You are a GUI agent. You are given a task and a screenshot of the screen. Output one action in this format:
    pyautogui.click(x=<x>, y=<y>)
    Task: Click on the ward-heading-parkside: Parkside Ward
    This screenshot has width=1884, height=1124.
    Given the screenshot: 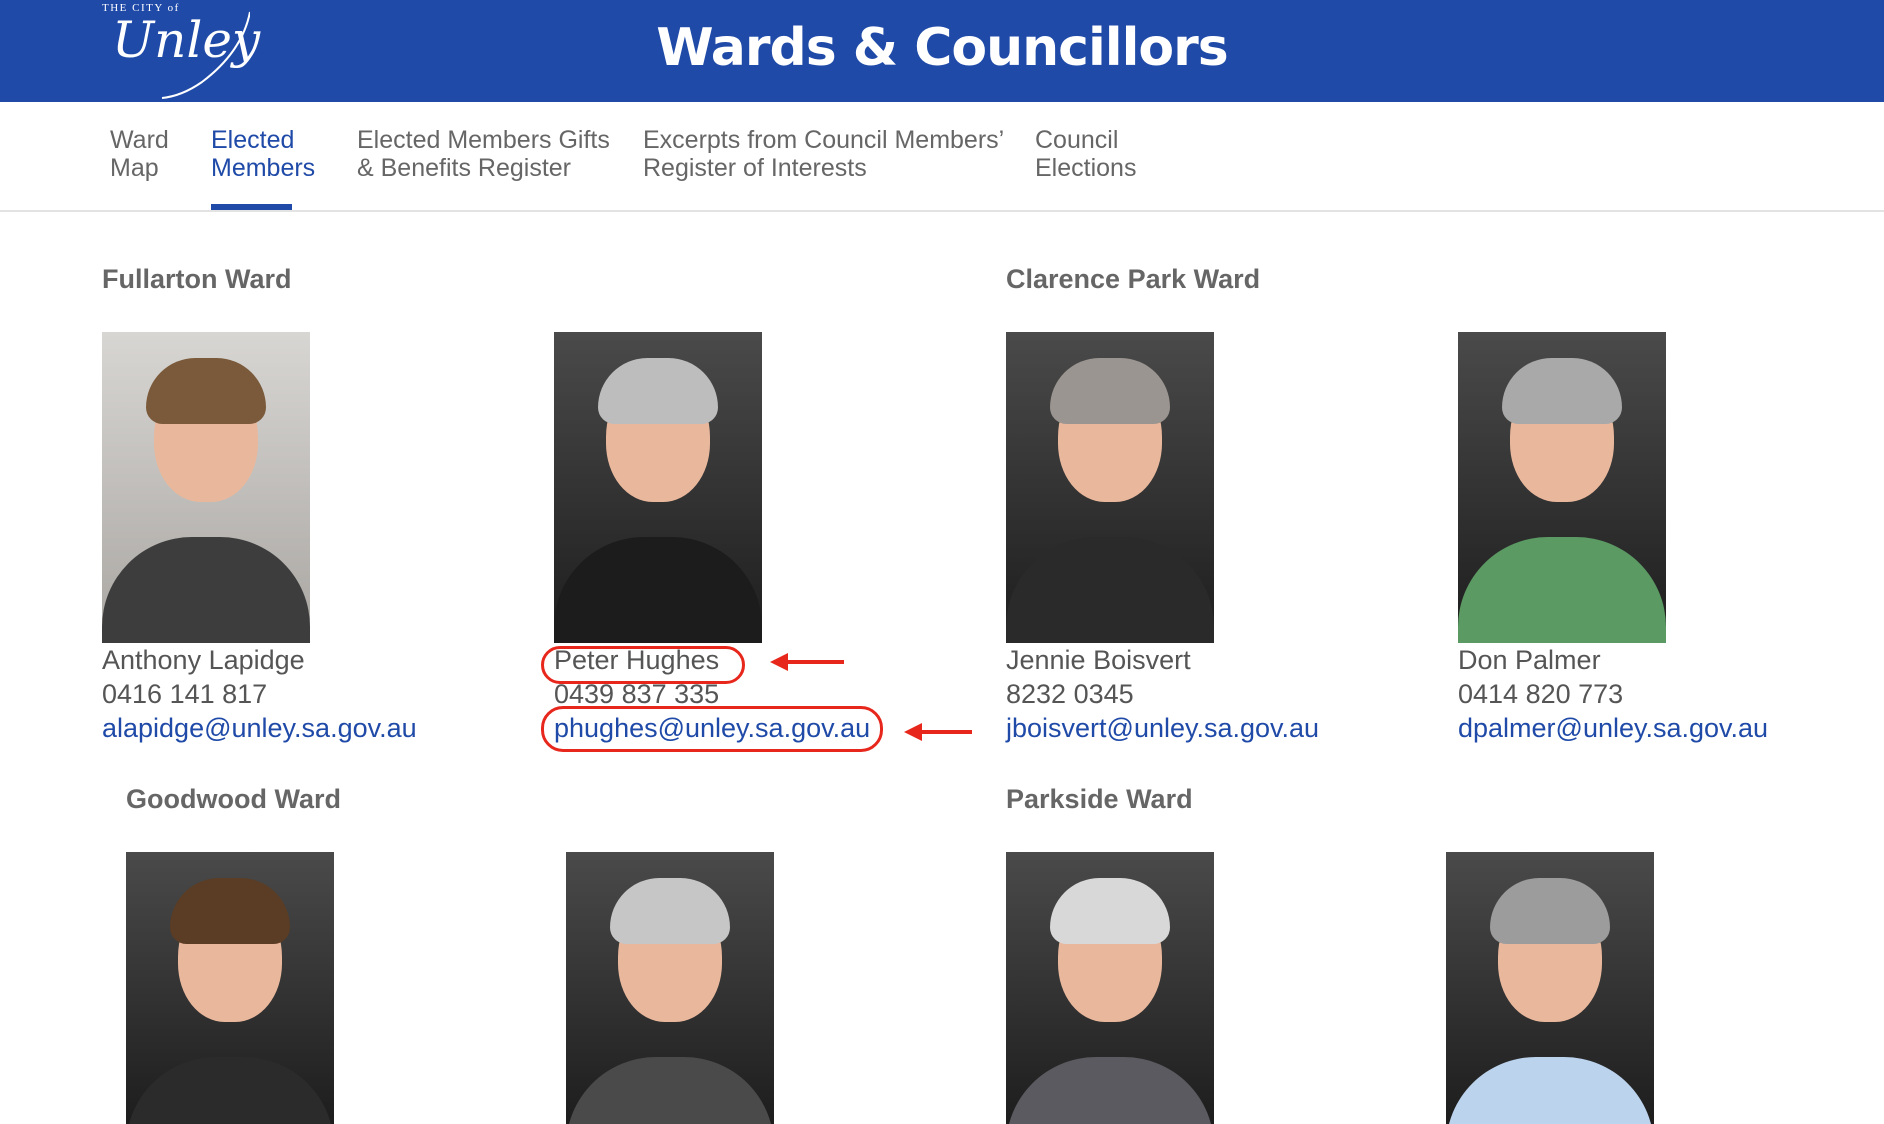 What is the action you would take?
    pyautogui.click(x=1099, y=799)
    